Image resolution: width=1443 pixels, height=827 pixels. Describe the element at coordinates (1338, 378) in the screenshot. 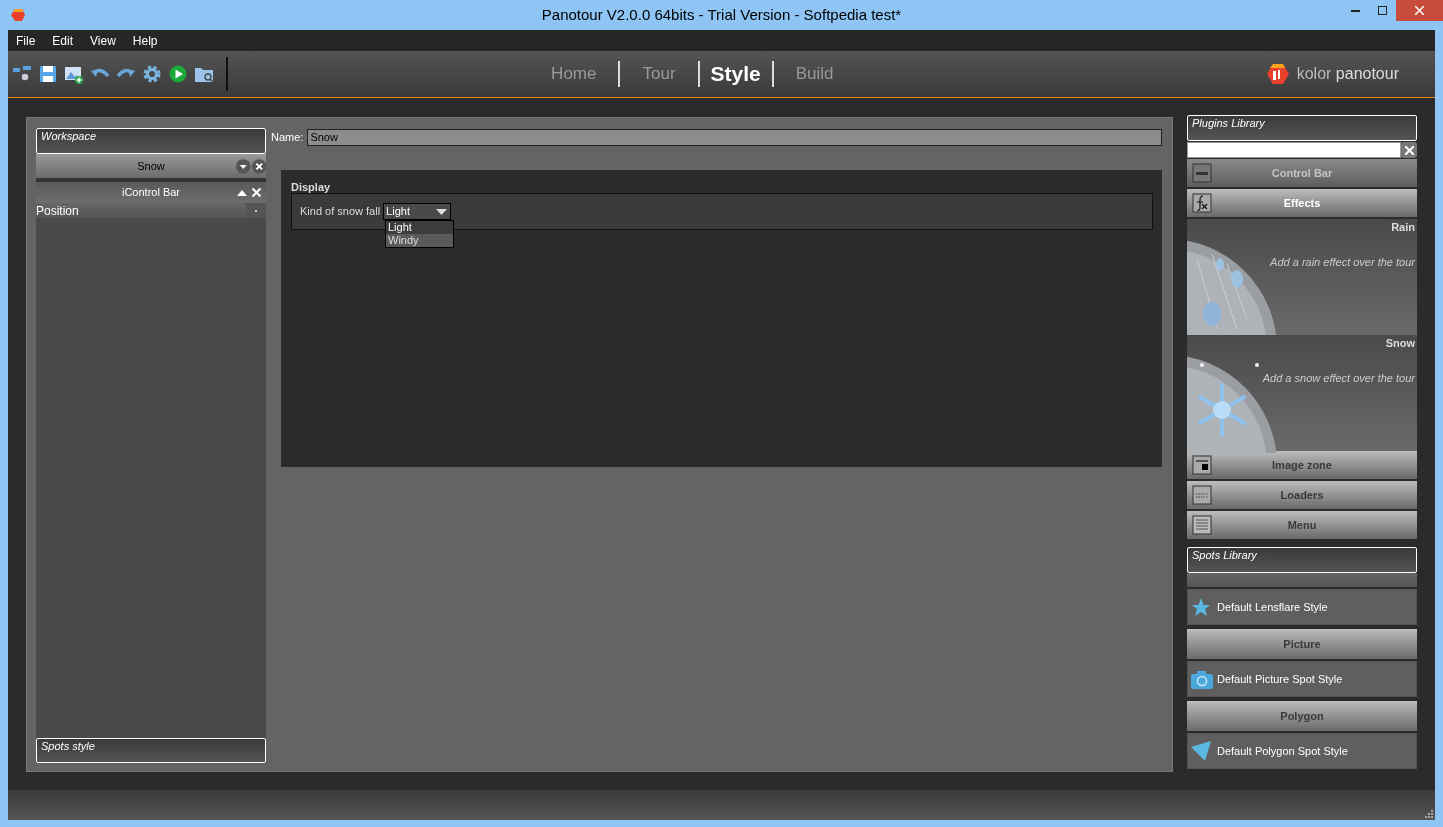

I see `effect-description: Add a snow effect over the tour` at that location.